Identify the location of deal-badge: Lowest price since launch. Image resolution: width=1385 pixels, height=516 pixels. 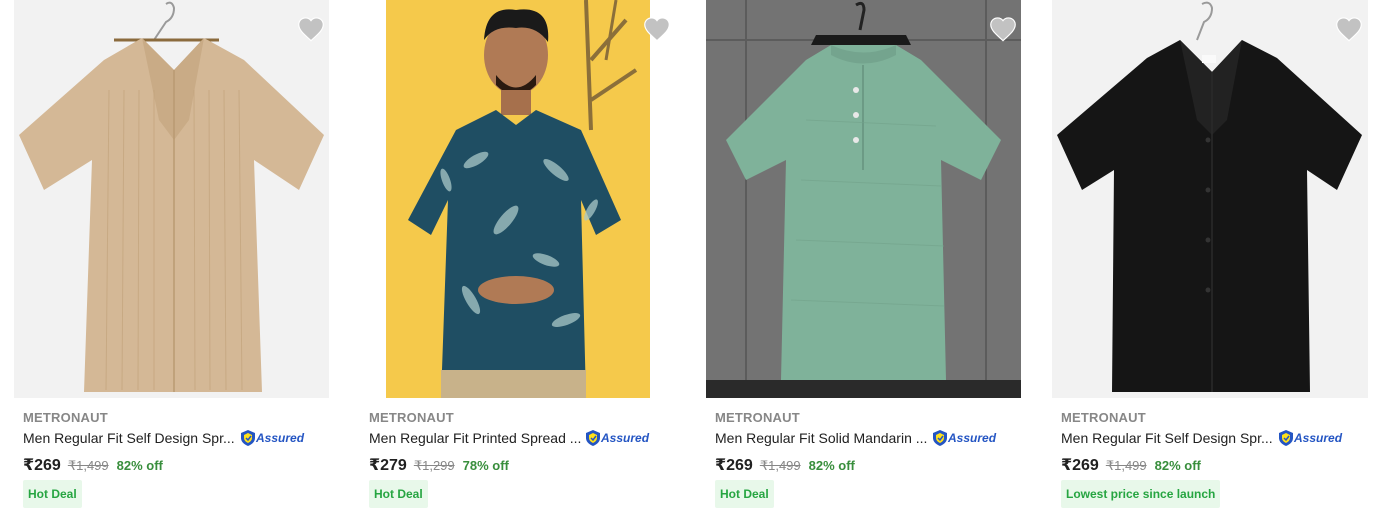
(1141, 494).